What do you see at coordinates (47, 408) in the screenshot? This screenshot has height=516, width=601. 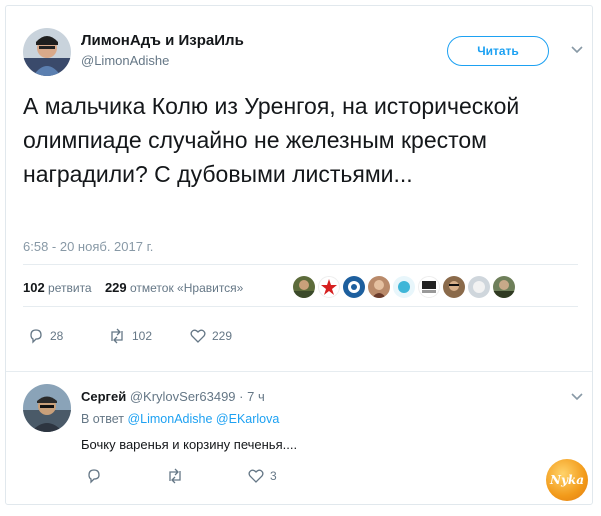 I see `reply-author-avatar` at bounding box center [47, 408].